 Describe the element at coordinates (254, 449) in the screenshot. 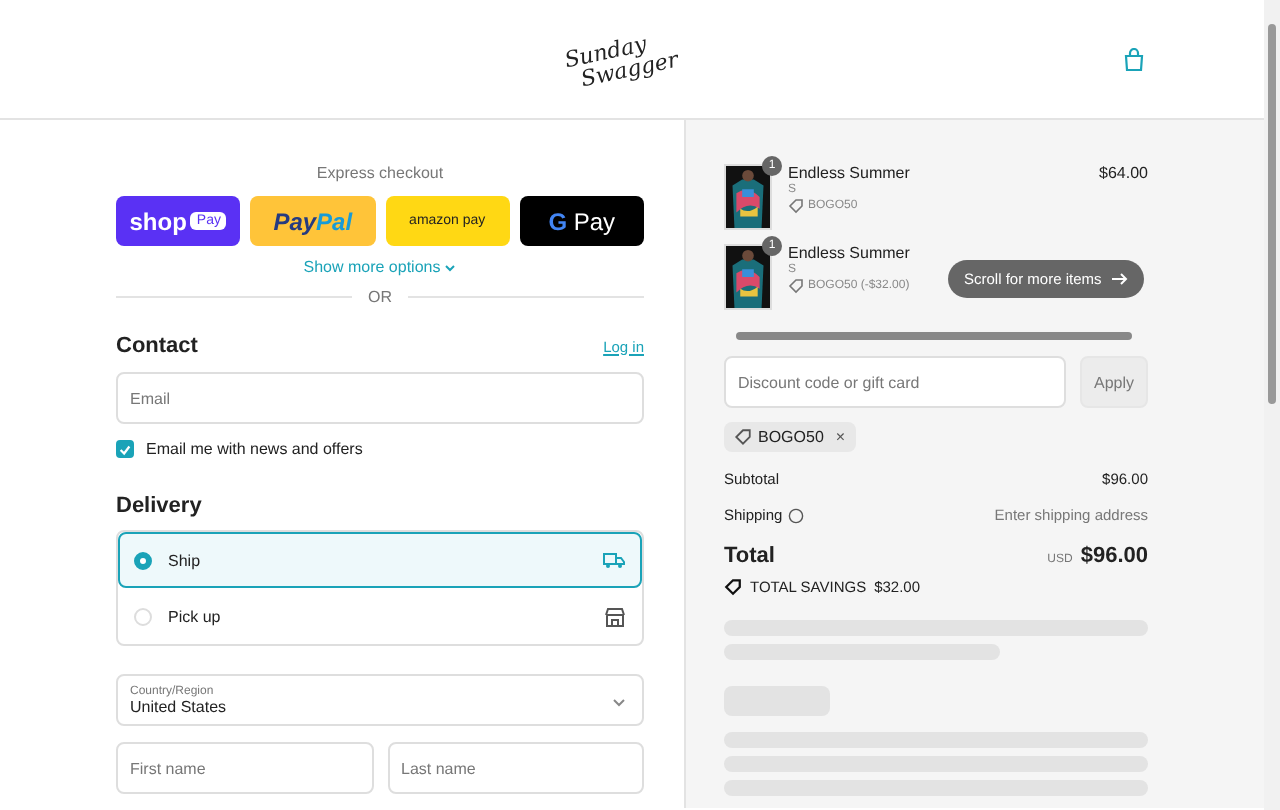

I see `newsletter-label: Email me with news and offers` at that location.